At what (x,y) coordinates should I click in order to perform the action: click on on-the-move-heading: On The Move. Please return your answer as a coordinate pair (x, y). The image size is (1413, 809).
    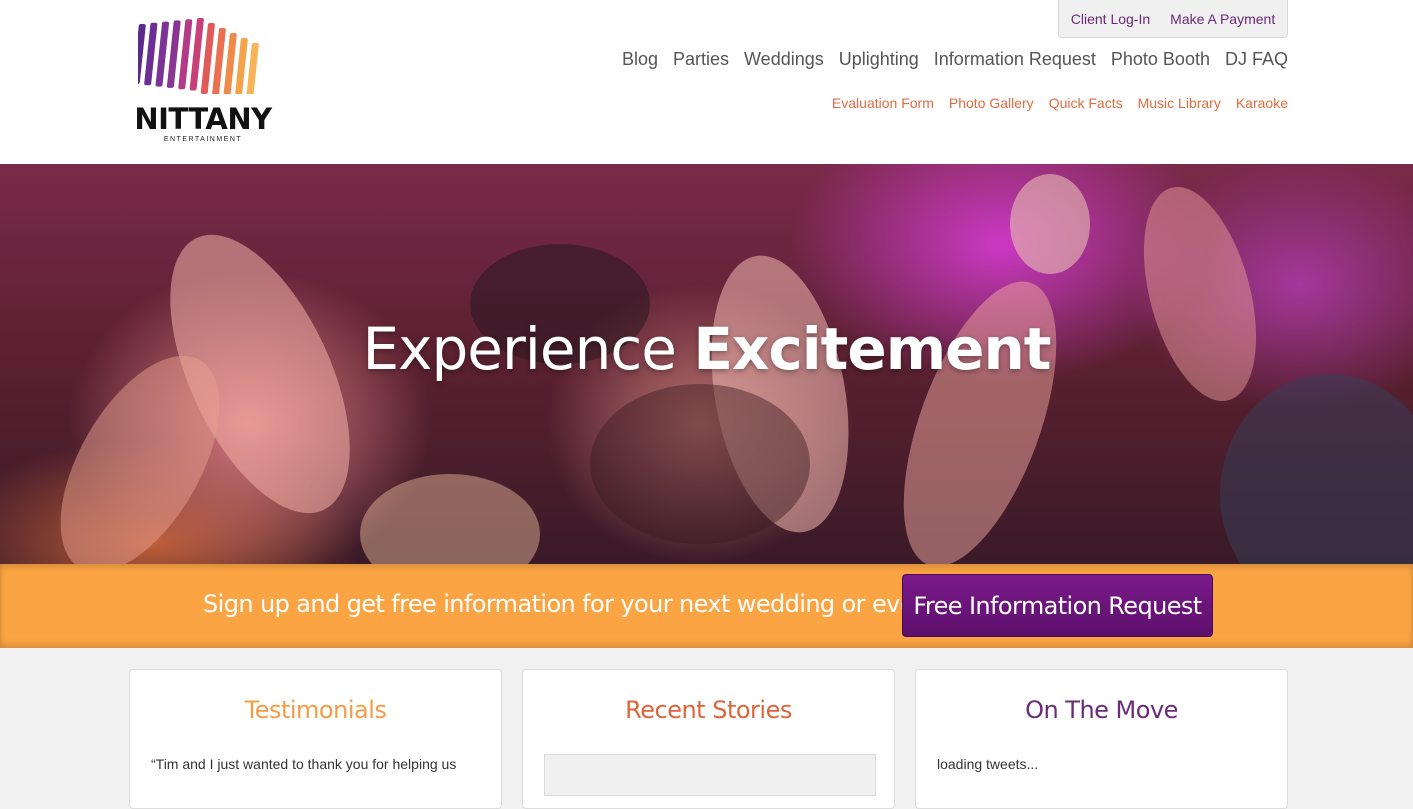
    Looking at the image, I should click on (1101, 710).